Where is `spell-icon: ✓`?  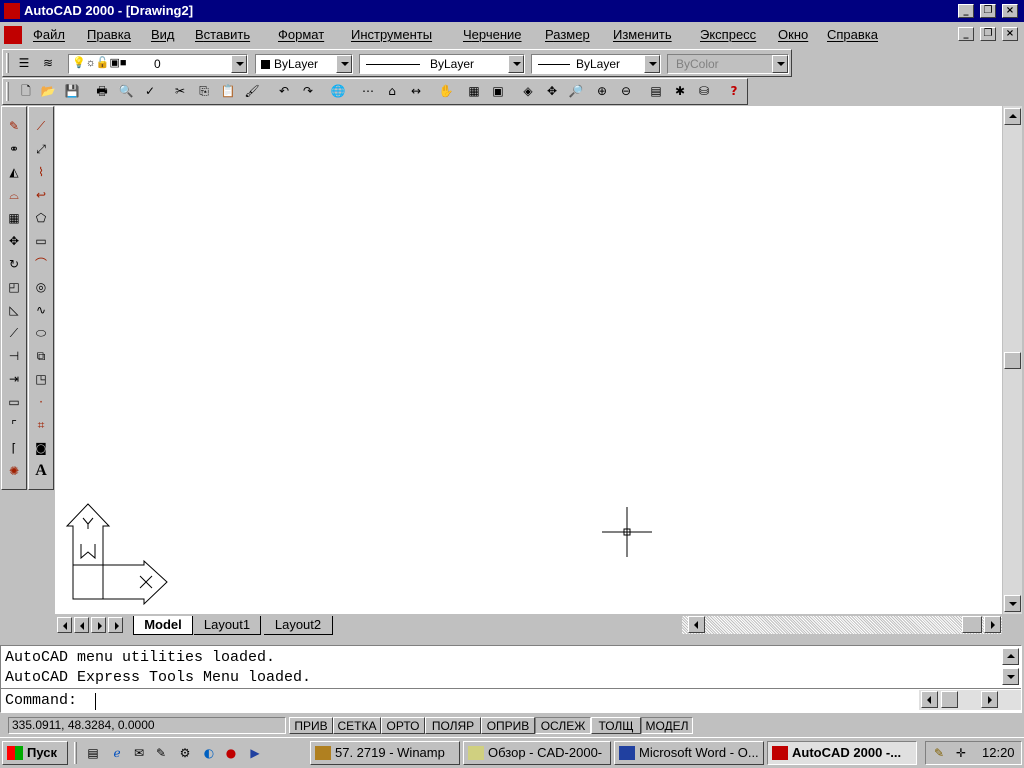 spell-icon: ✓ is located at coordinates (150, 91).